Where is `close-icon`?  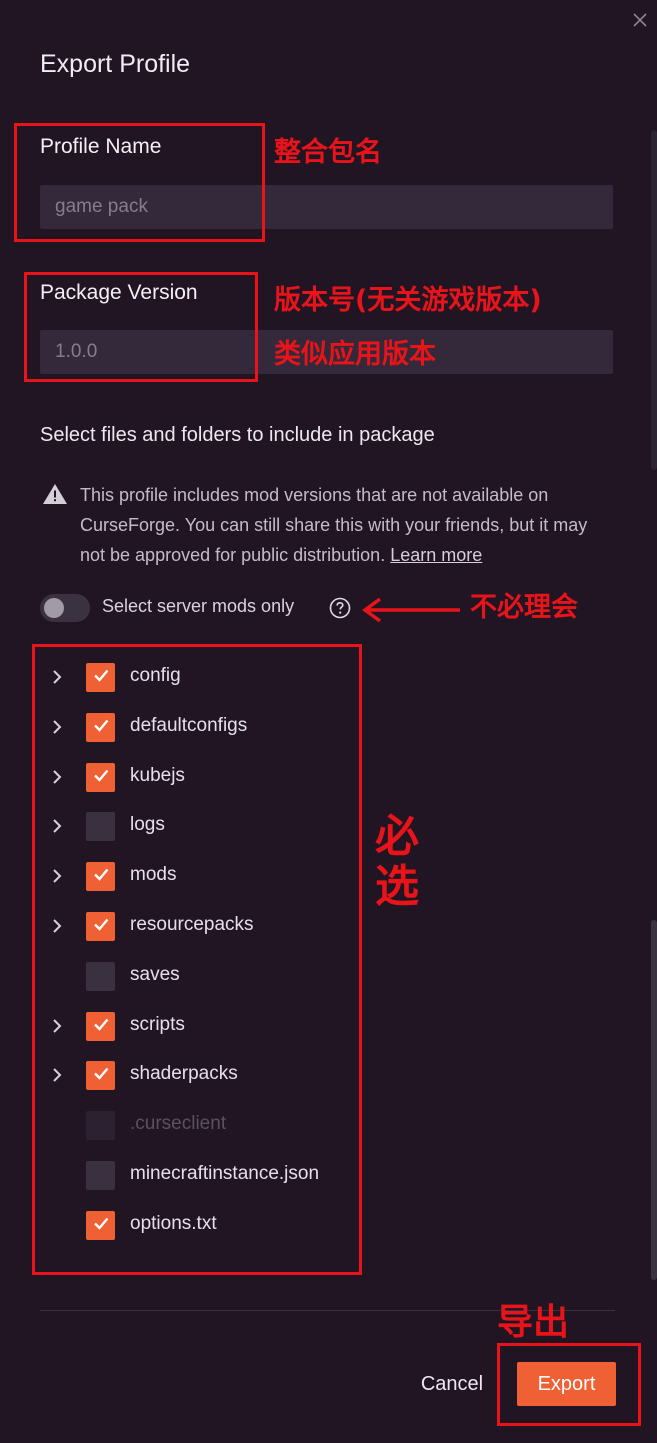 close-icon is located at coordinates (640, 20).